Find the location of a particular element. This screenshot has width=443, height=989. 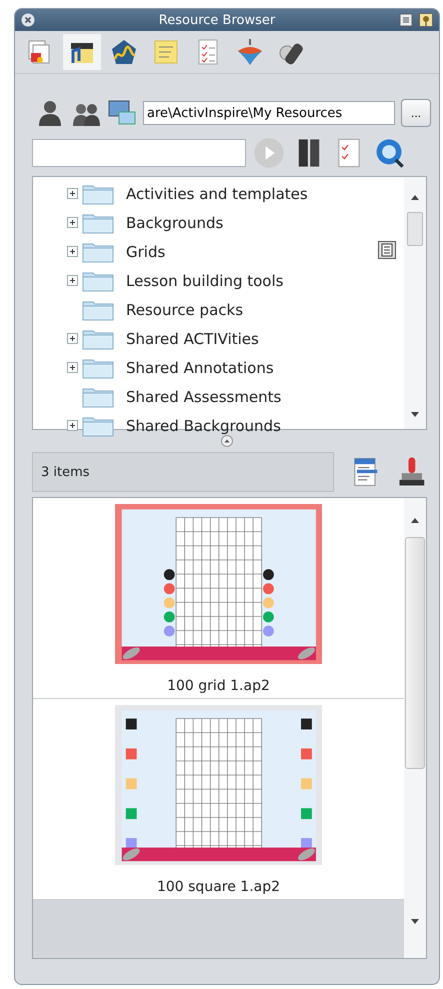

play-icon is located at coordinates (269, 153).